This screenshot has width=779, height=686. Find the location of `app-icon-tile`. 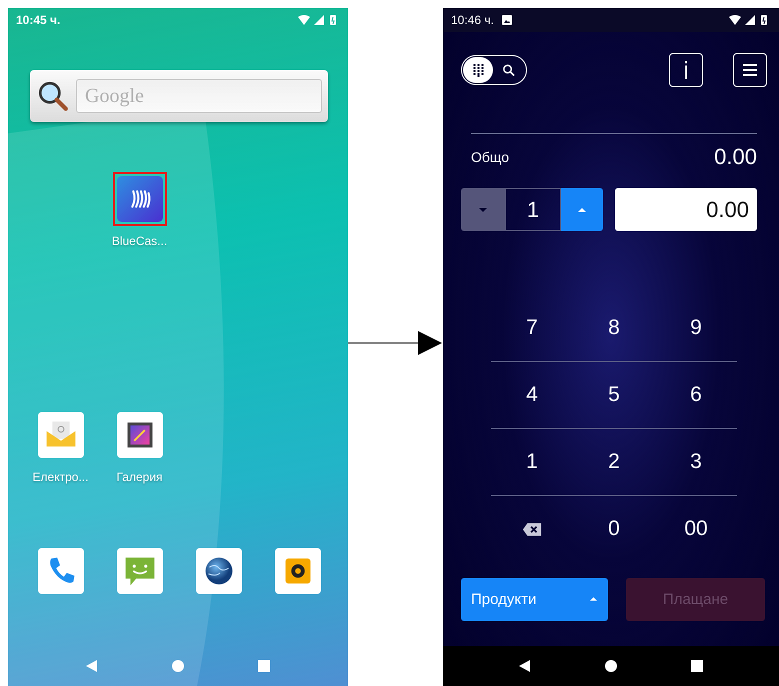

app-icon-tile is located at coordinates (139, 199).